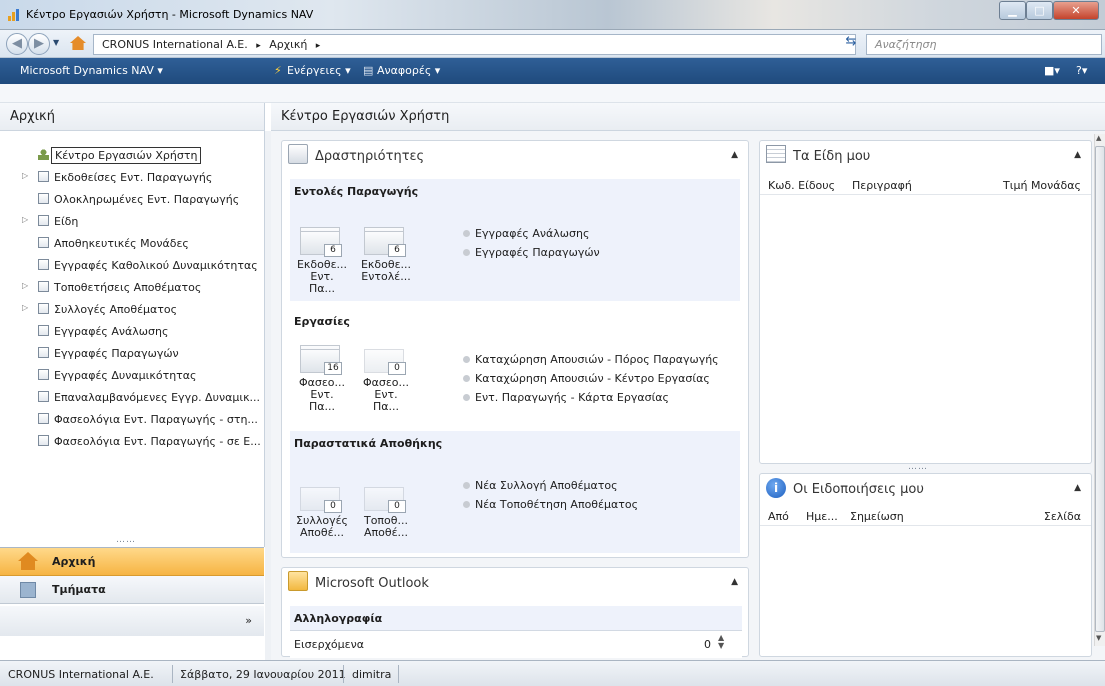 The width and height of the screenshot is (1105, 686). I want to click on outlook-title: Microsoft Outlook, so click(372, 583).